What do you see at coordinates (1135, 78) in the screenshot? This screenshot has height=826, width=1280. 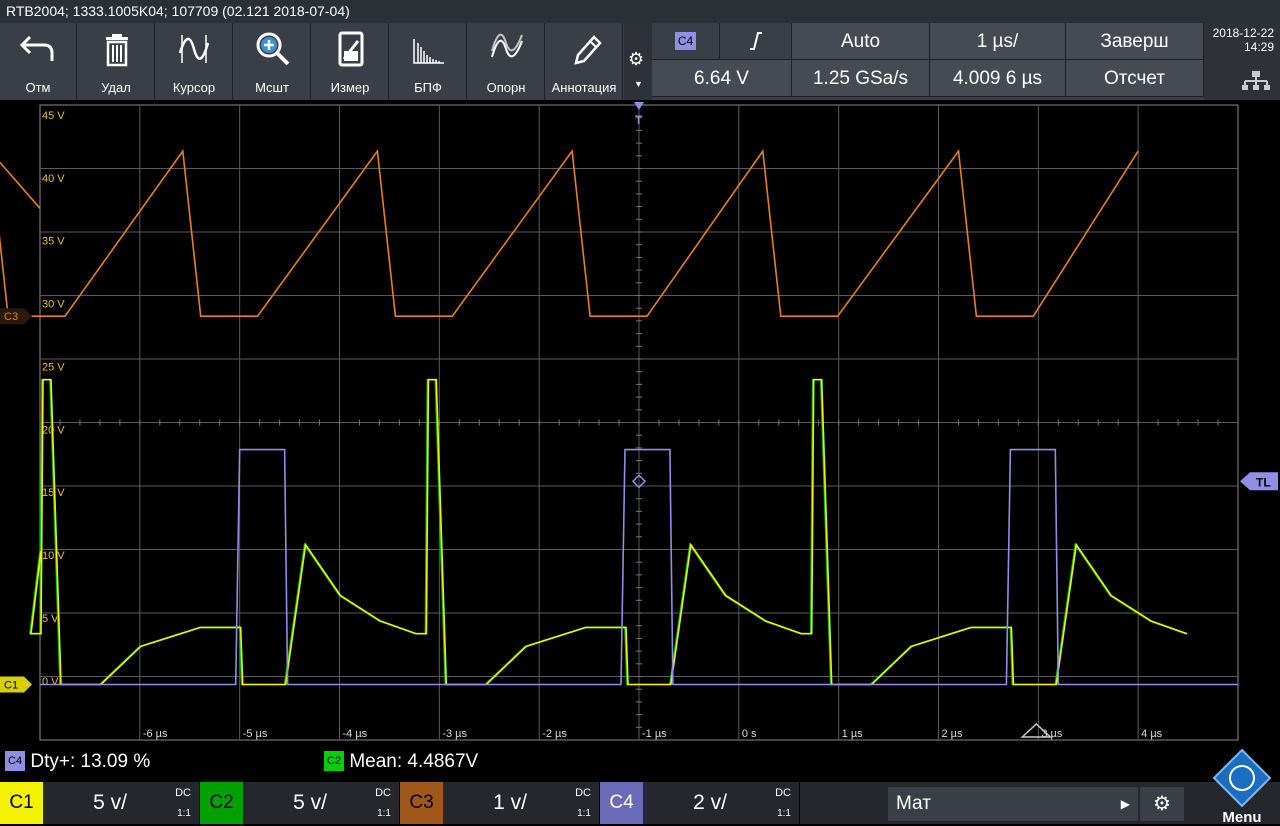 I see `acquisition-mode: Отсчет` at bounding box center [1135, 78].